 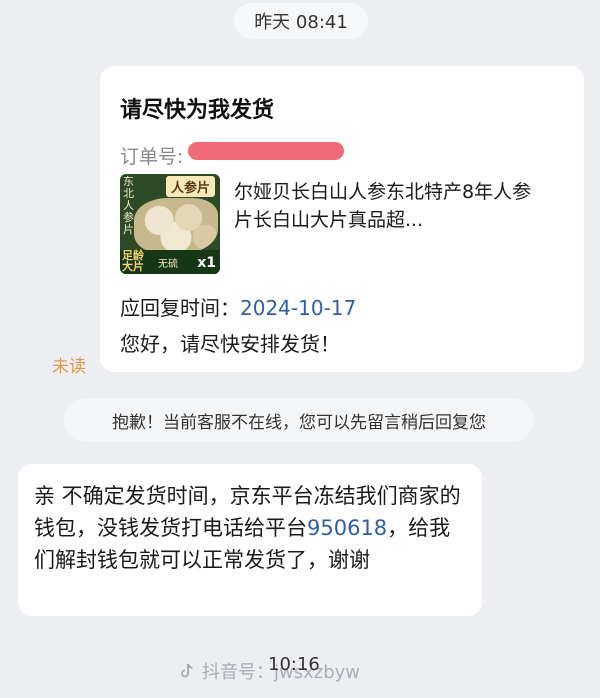 I want to click on system-notice: 抱歉！当前客服不在线，您可以先留言稍后回复您, so click(x=299, y=420).